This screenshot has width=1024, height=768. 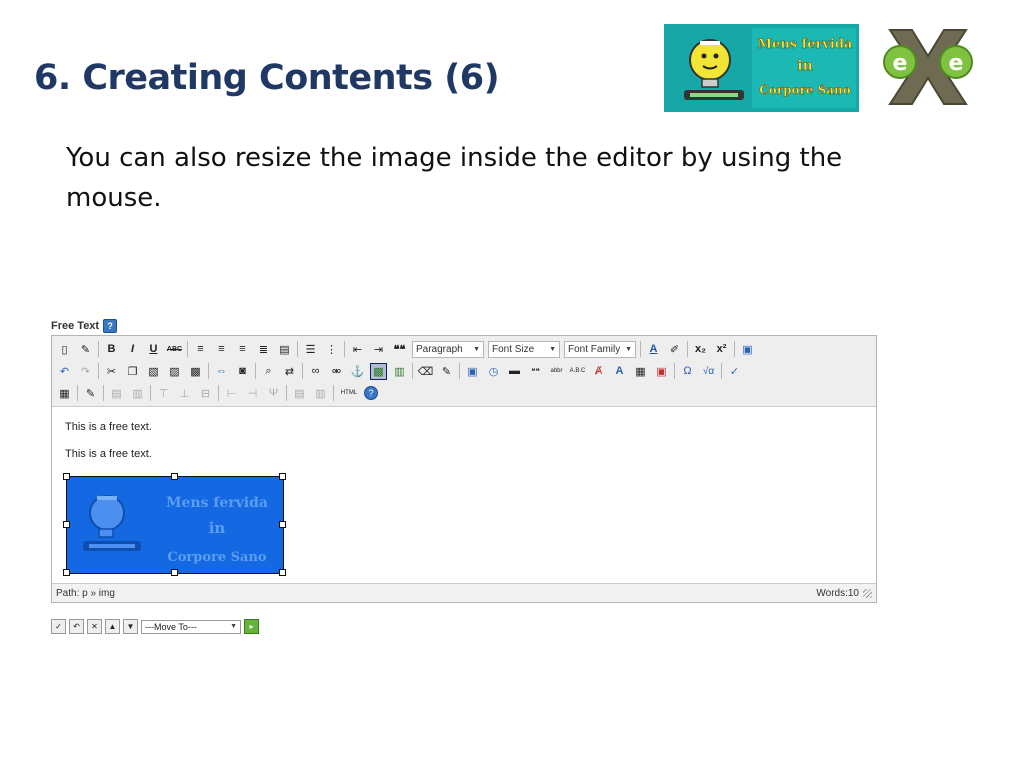 What do you see at coordinates (331, 349) in the screenshot?
I see `numbered-list-icon: ⋮` at bounding box center [331, 349].